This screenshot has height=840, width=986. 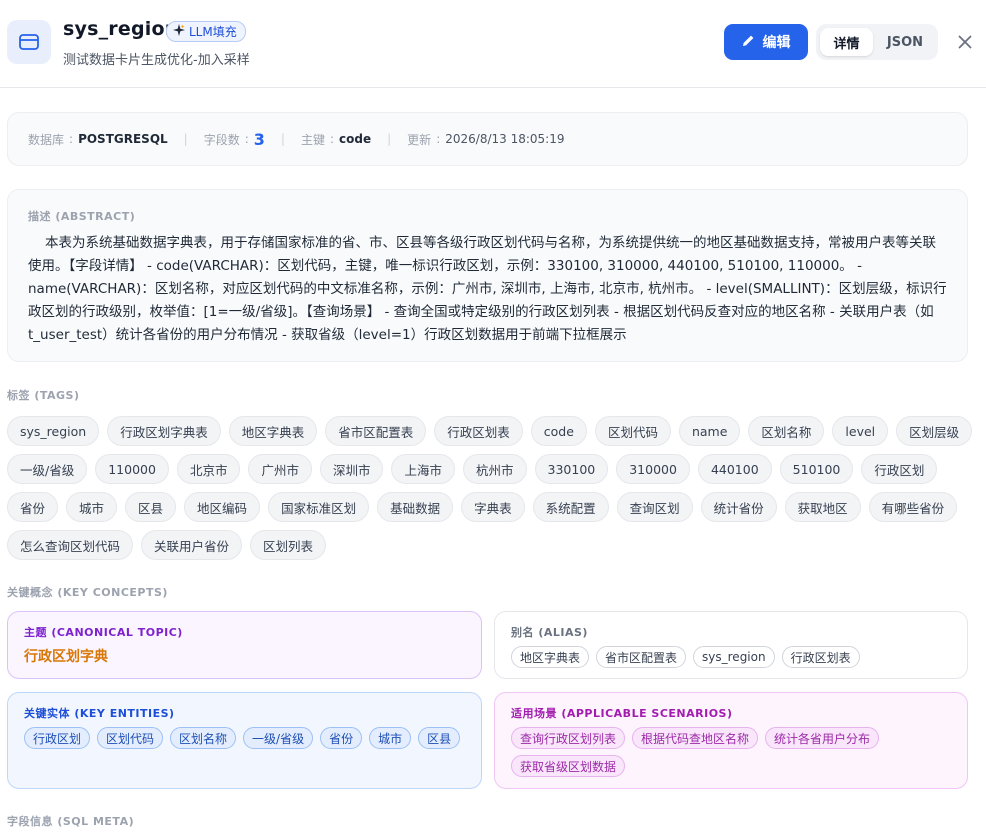 What do you see at coordinates (66, 657) in the screenshot?
I see `canonical-topic-value: 行政区划字典` at bounding box center [66, 657].